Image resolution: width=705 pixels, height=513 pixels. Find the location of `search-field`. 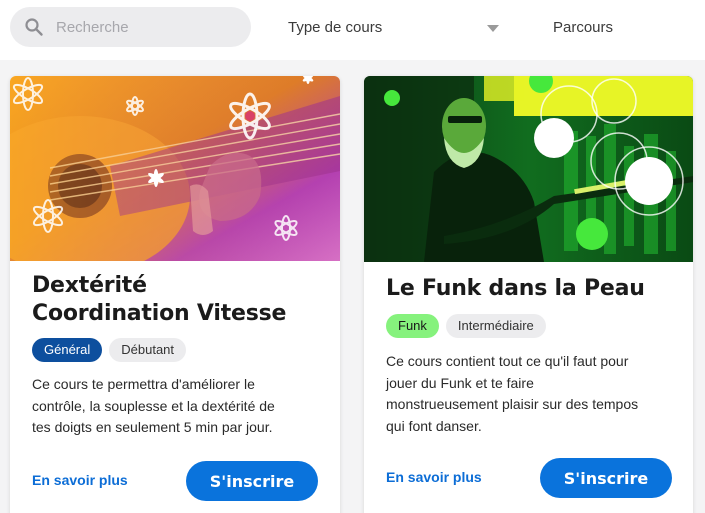

search-field is located at coordinates (130, 27).